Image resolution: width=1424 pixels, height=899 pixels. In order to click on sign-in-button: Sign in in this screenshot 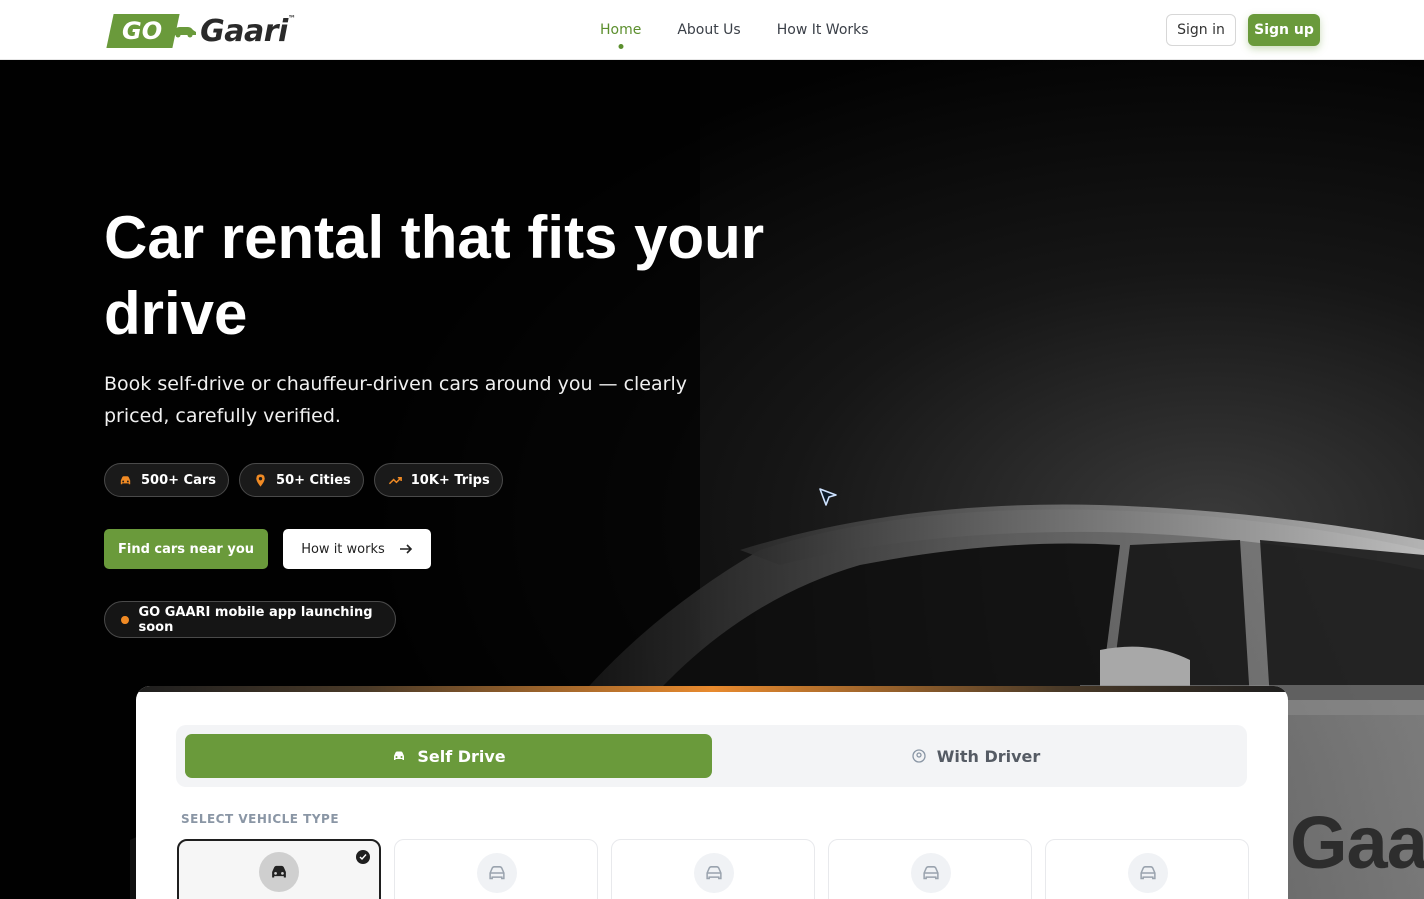, I will do `click(1201, 30)`.